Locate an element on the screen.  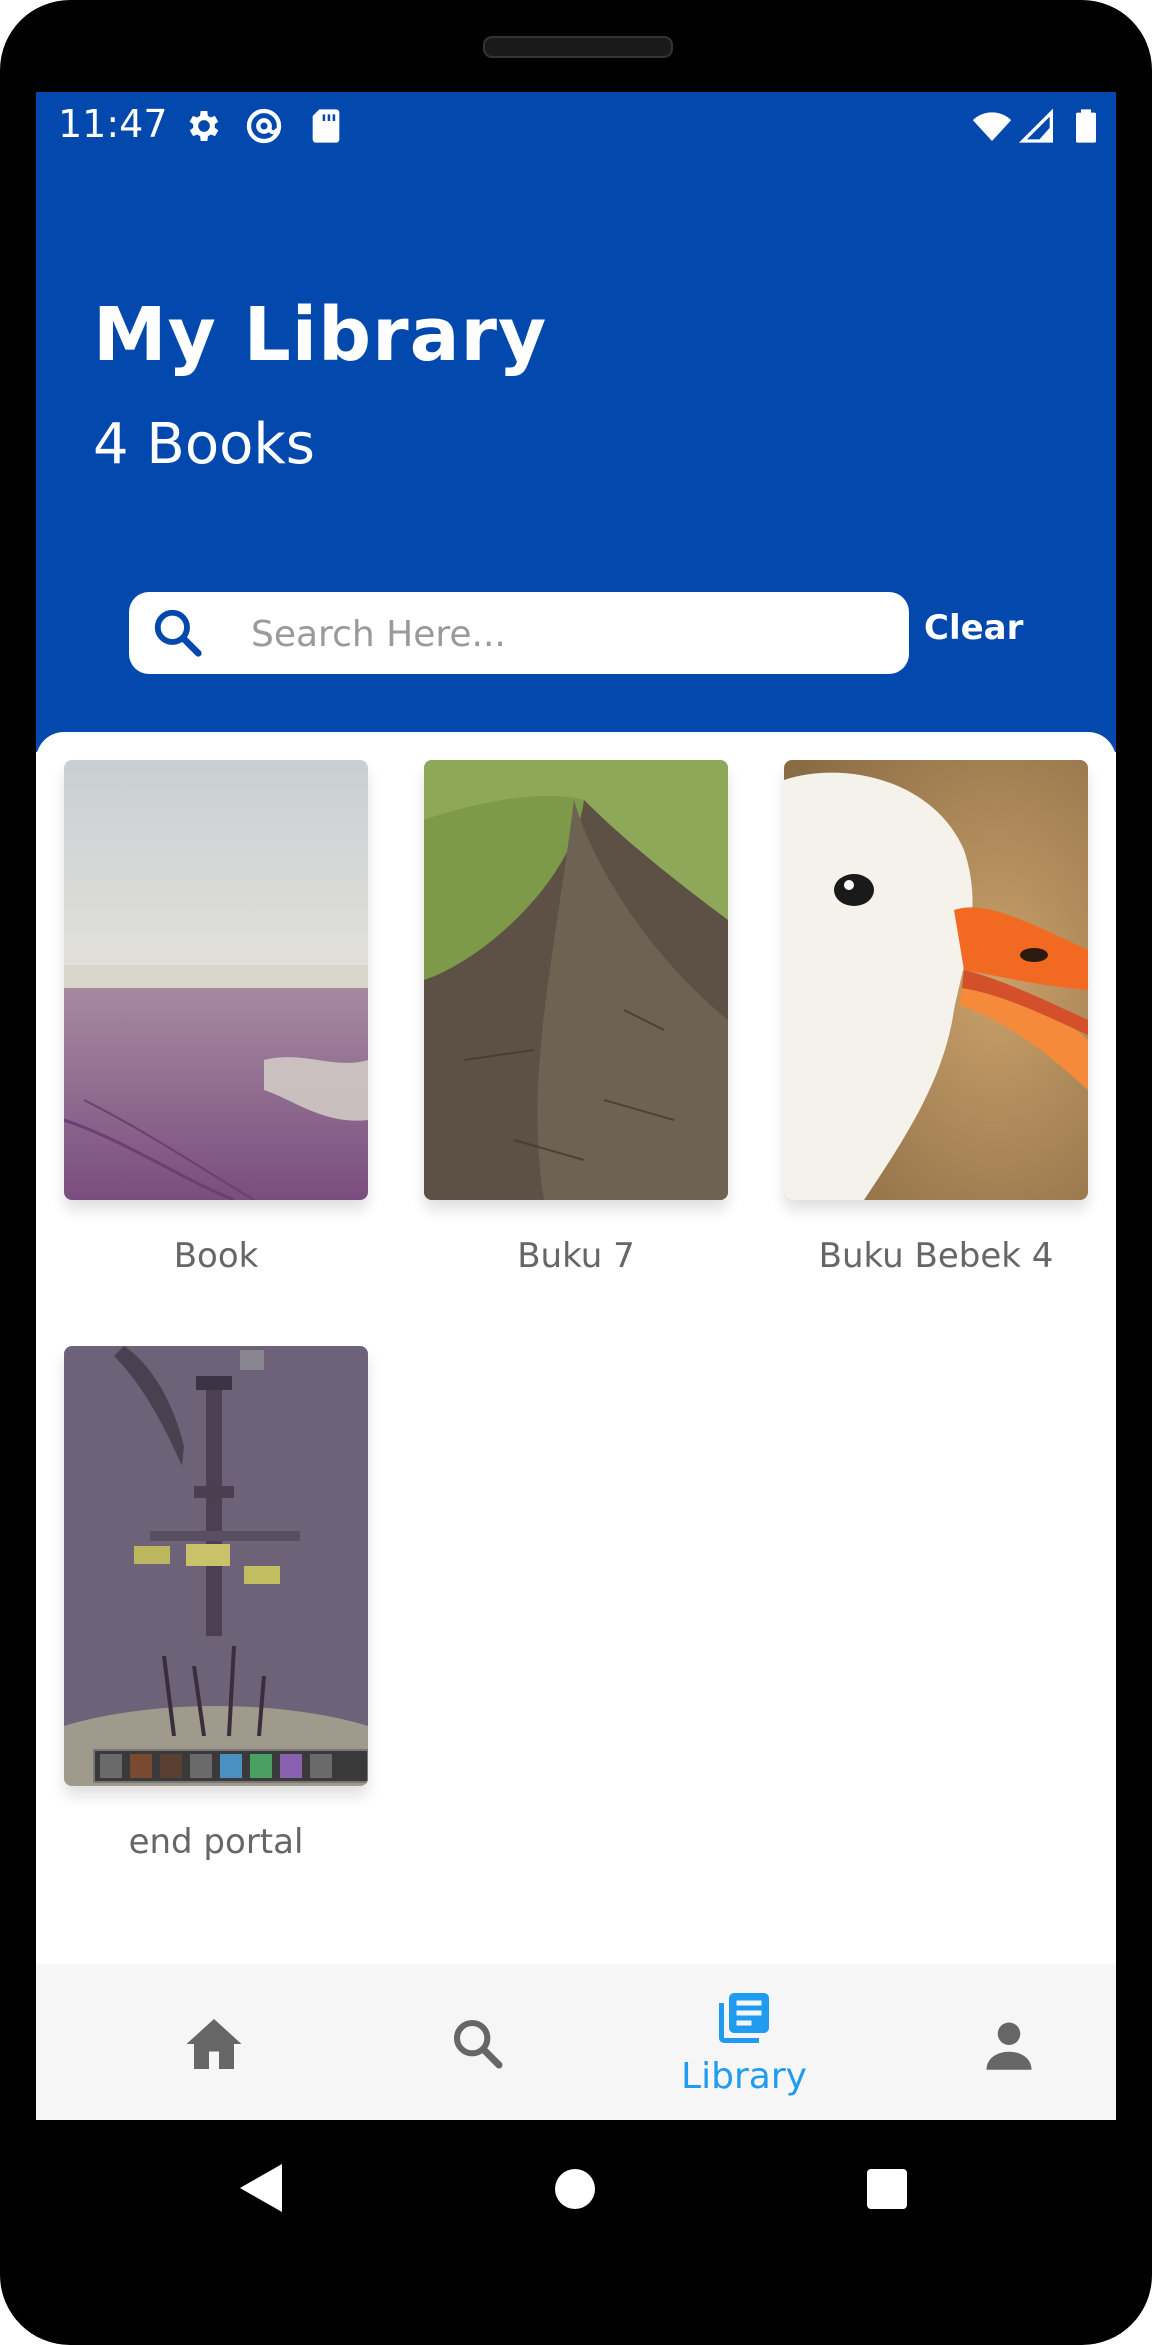
bottom-navigation: Library is located at coordinates (576, 2042).